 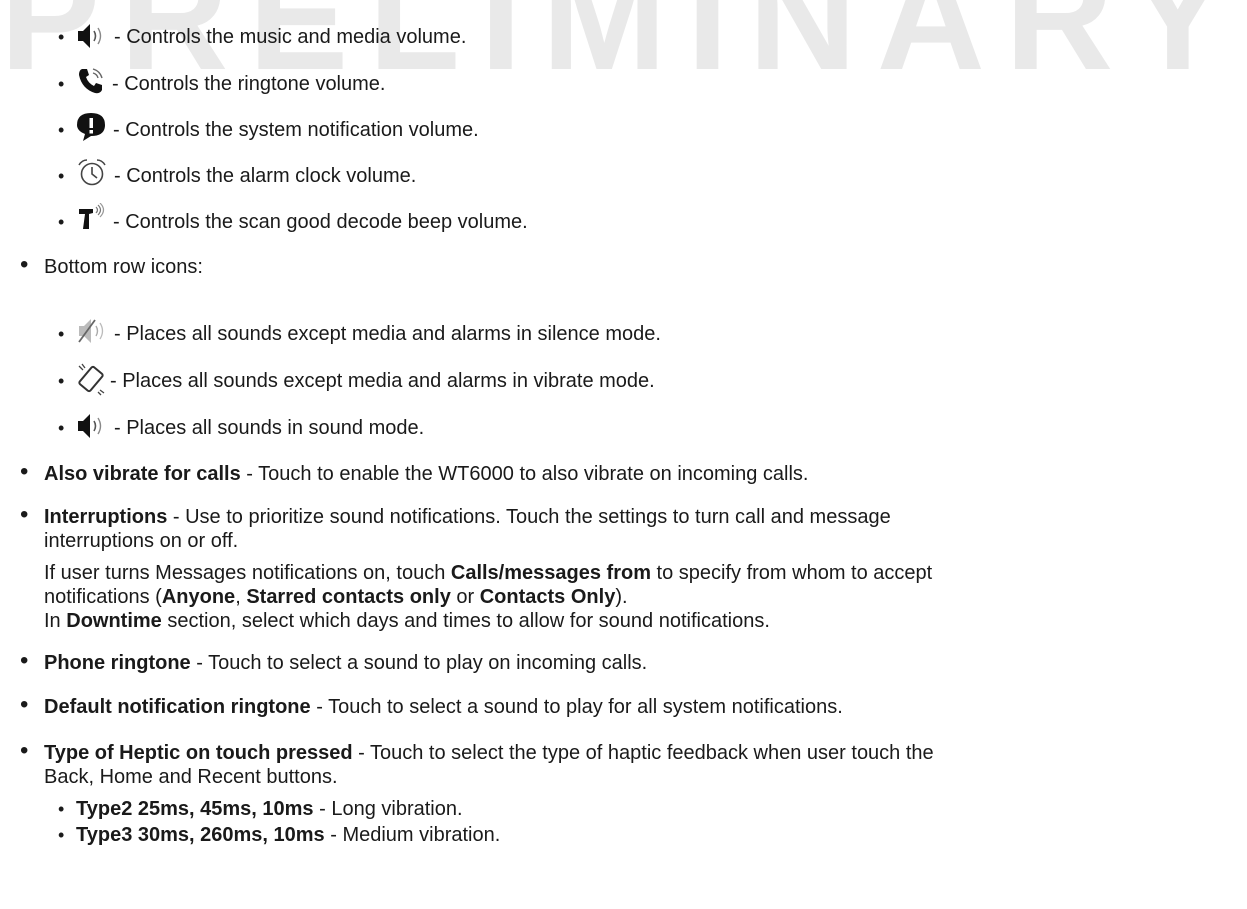 What do you see at coordinates (92, 172) in the screenshot?
I see `alarm-clock-icon` at bounding box center [92, 172].